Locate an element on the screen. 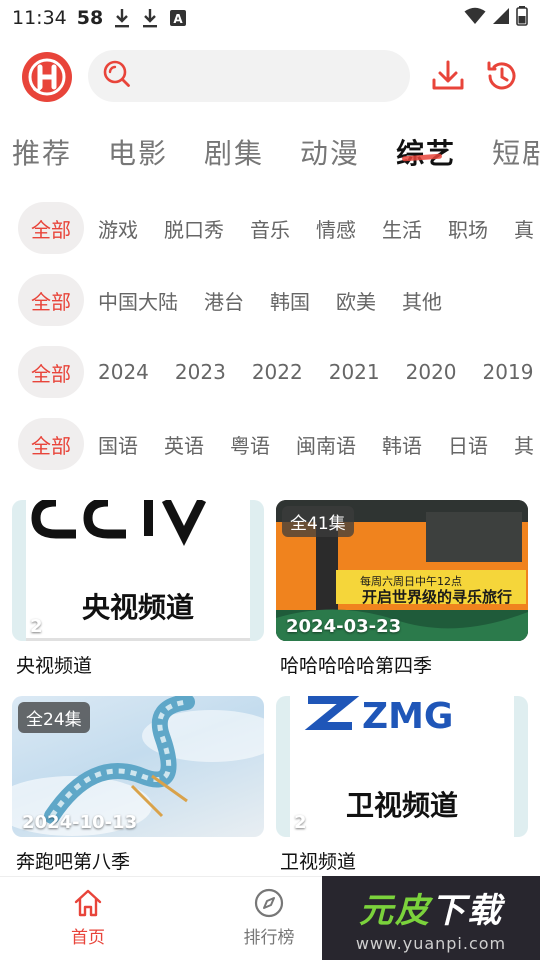  language-filter-row: 全部 国语 英语 粤语 闽南语 韩语 日语 其 is located at coordinates (270, 444).